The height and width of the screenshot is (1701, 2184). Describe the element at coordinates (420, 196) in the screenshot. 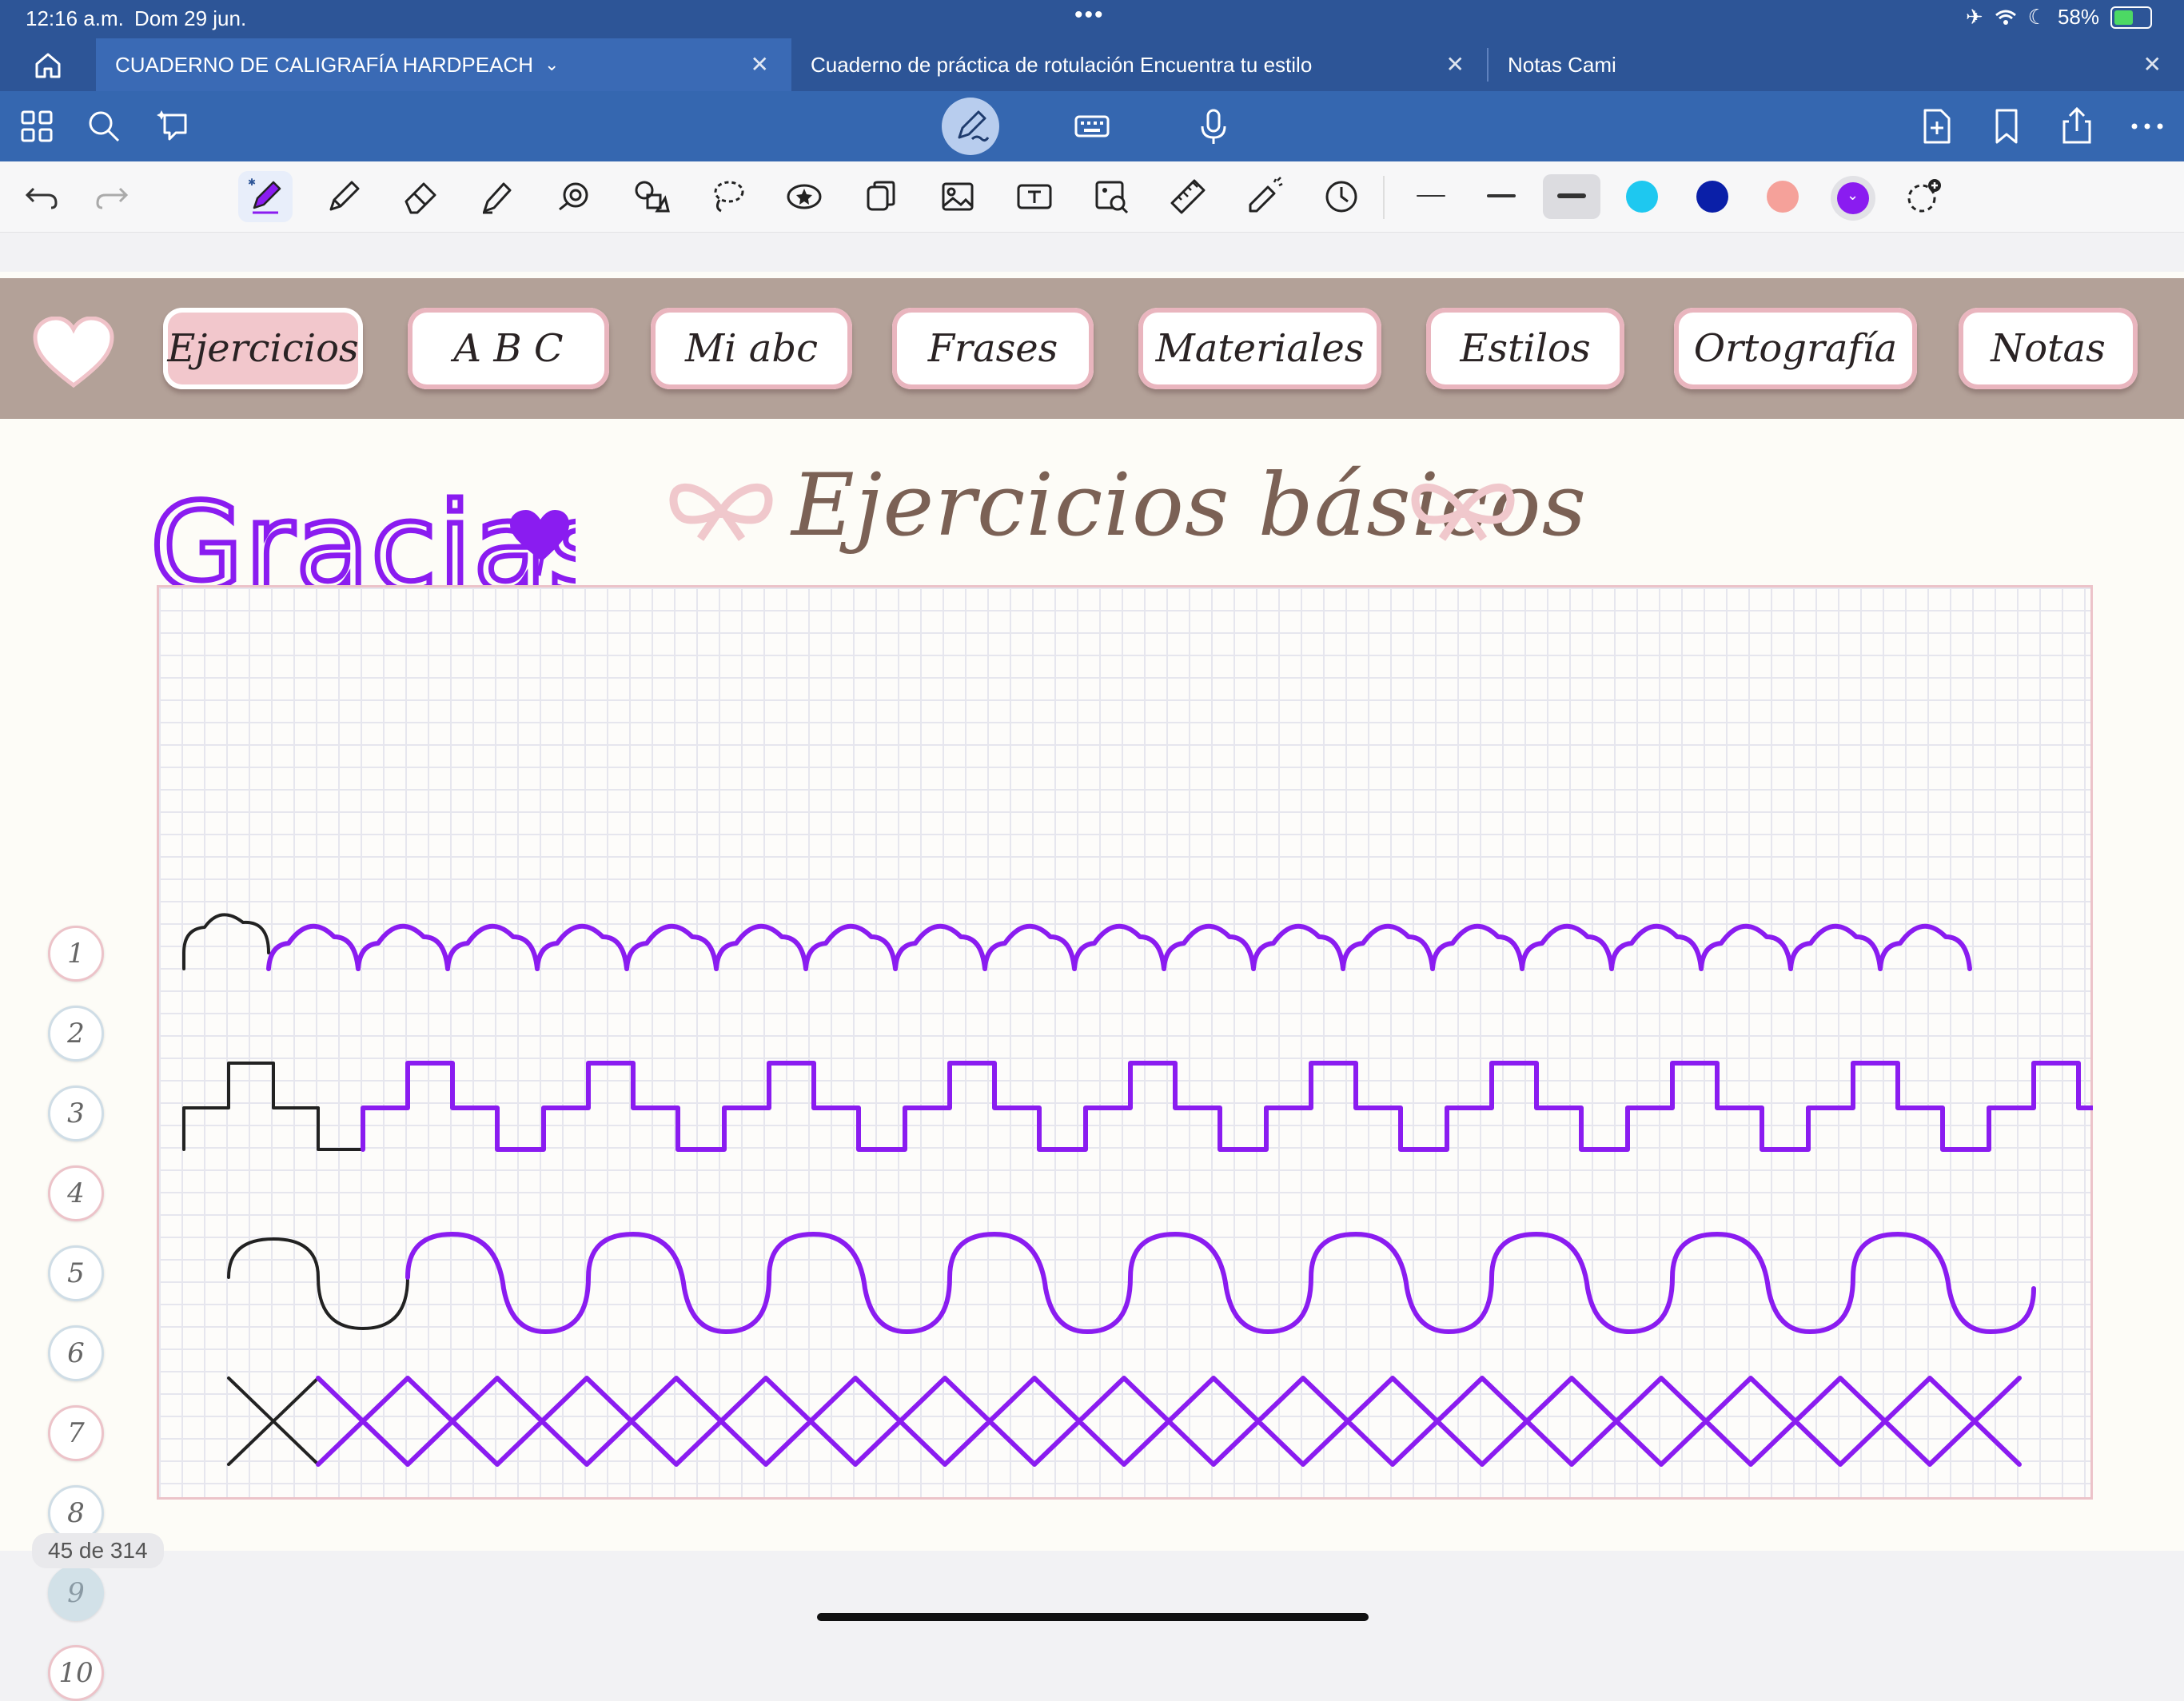

I see `eraser-icon` at that location.